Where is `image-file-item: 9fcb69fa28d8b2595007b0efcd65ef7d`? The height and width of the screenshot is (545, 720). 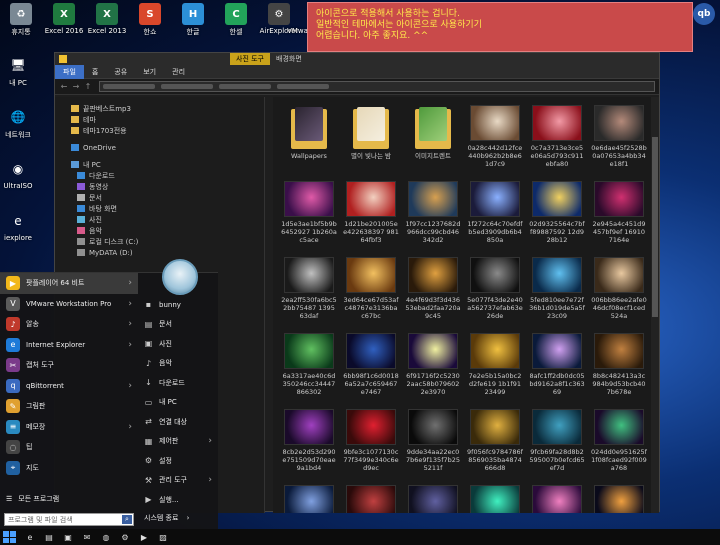
image-file-item: 9fcb69fa28d8b2595007b0efcd65ef7d is located at coordinates (557, 445).